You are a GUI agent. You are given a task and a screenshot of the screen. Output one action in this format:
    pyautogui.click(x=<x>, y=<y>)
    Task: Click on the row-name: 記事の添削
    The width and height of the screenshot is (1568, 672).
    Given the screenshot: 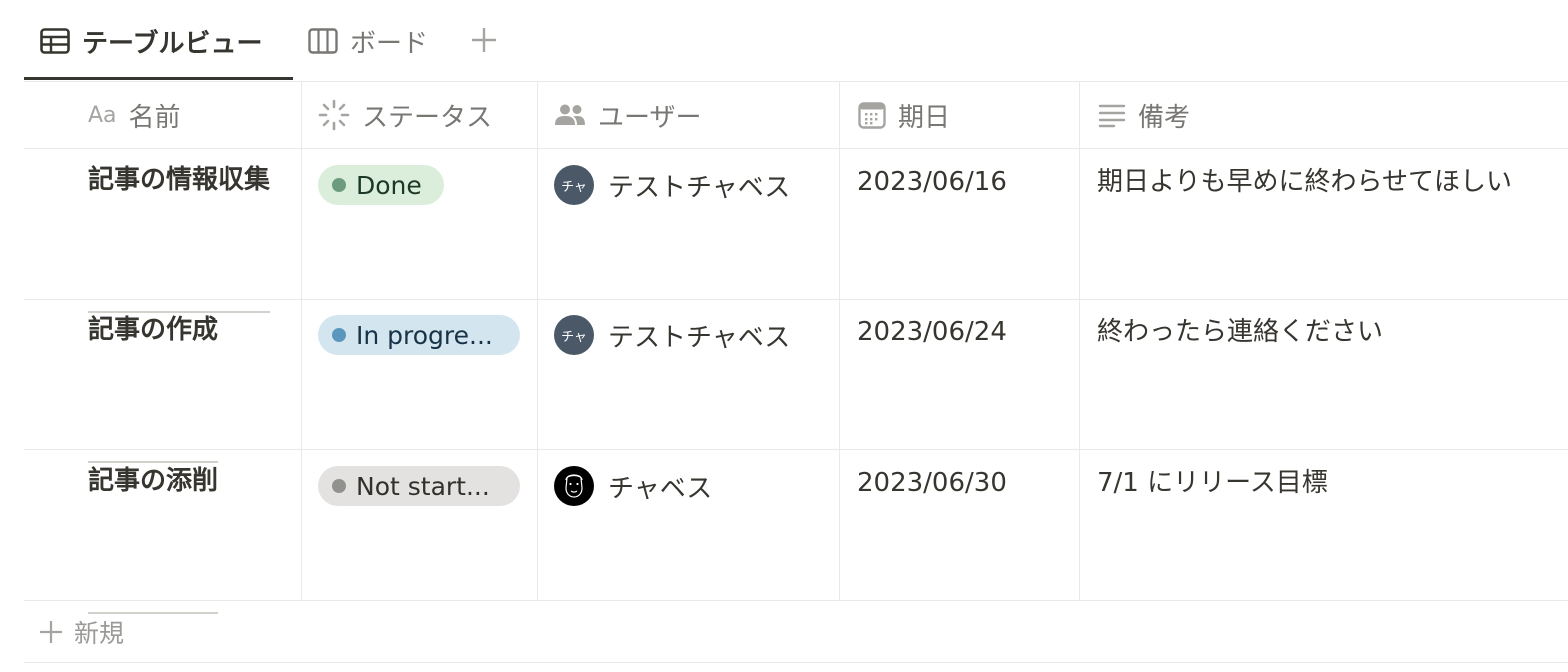 What is the action you would take?
    pyautogui.click(x=153, y=539)
    